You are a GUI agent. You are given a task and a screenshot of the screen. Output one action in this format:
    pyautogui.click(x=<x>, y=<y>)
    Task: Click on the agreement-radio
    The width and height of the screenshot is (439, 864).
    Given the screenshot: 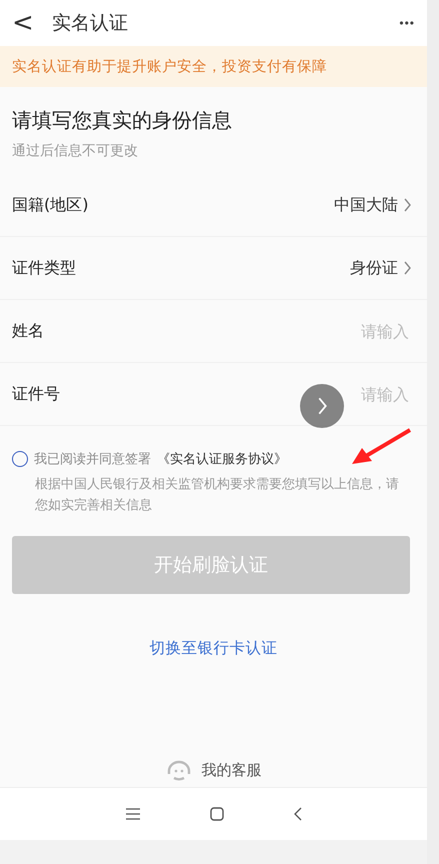 What is the action you would take?
    pyautogui.click(x=20, y=459)
    